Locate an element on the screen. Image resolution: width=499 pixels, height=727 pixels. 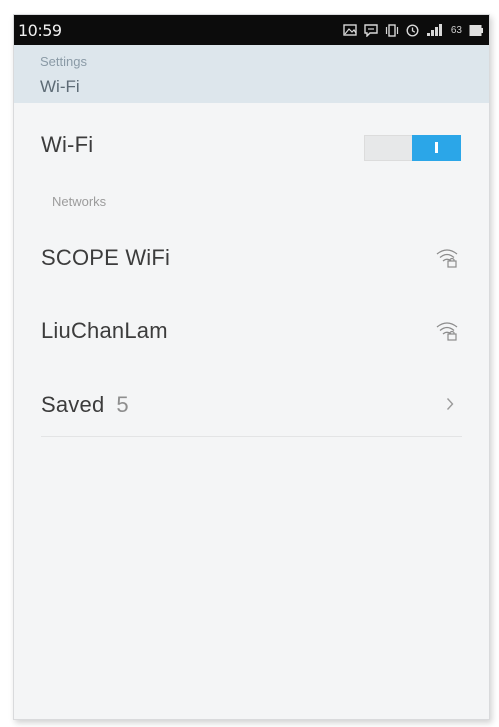
status-icons: 63 is located at coordinates (413, 30).